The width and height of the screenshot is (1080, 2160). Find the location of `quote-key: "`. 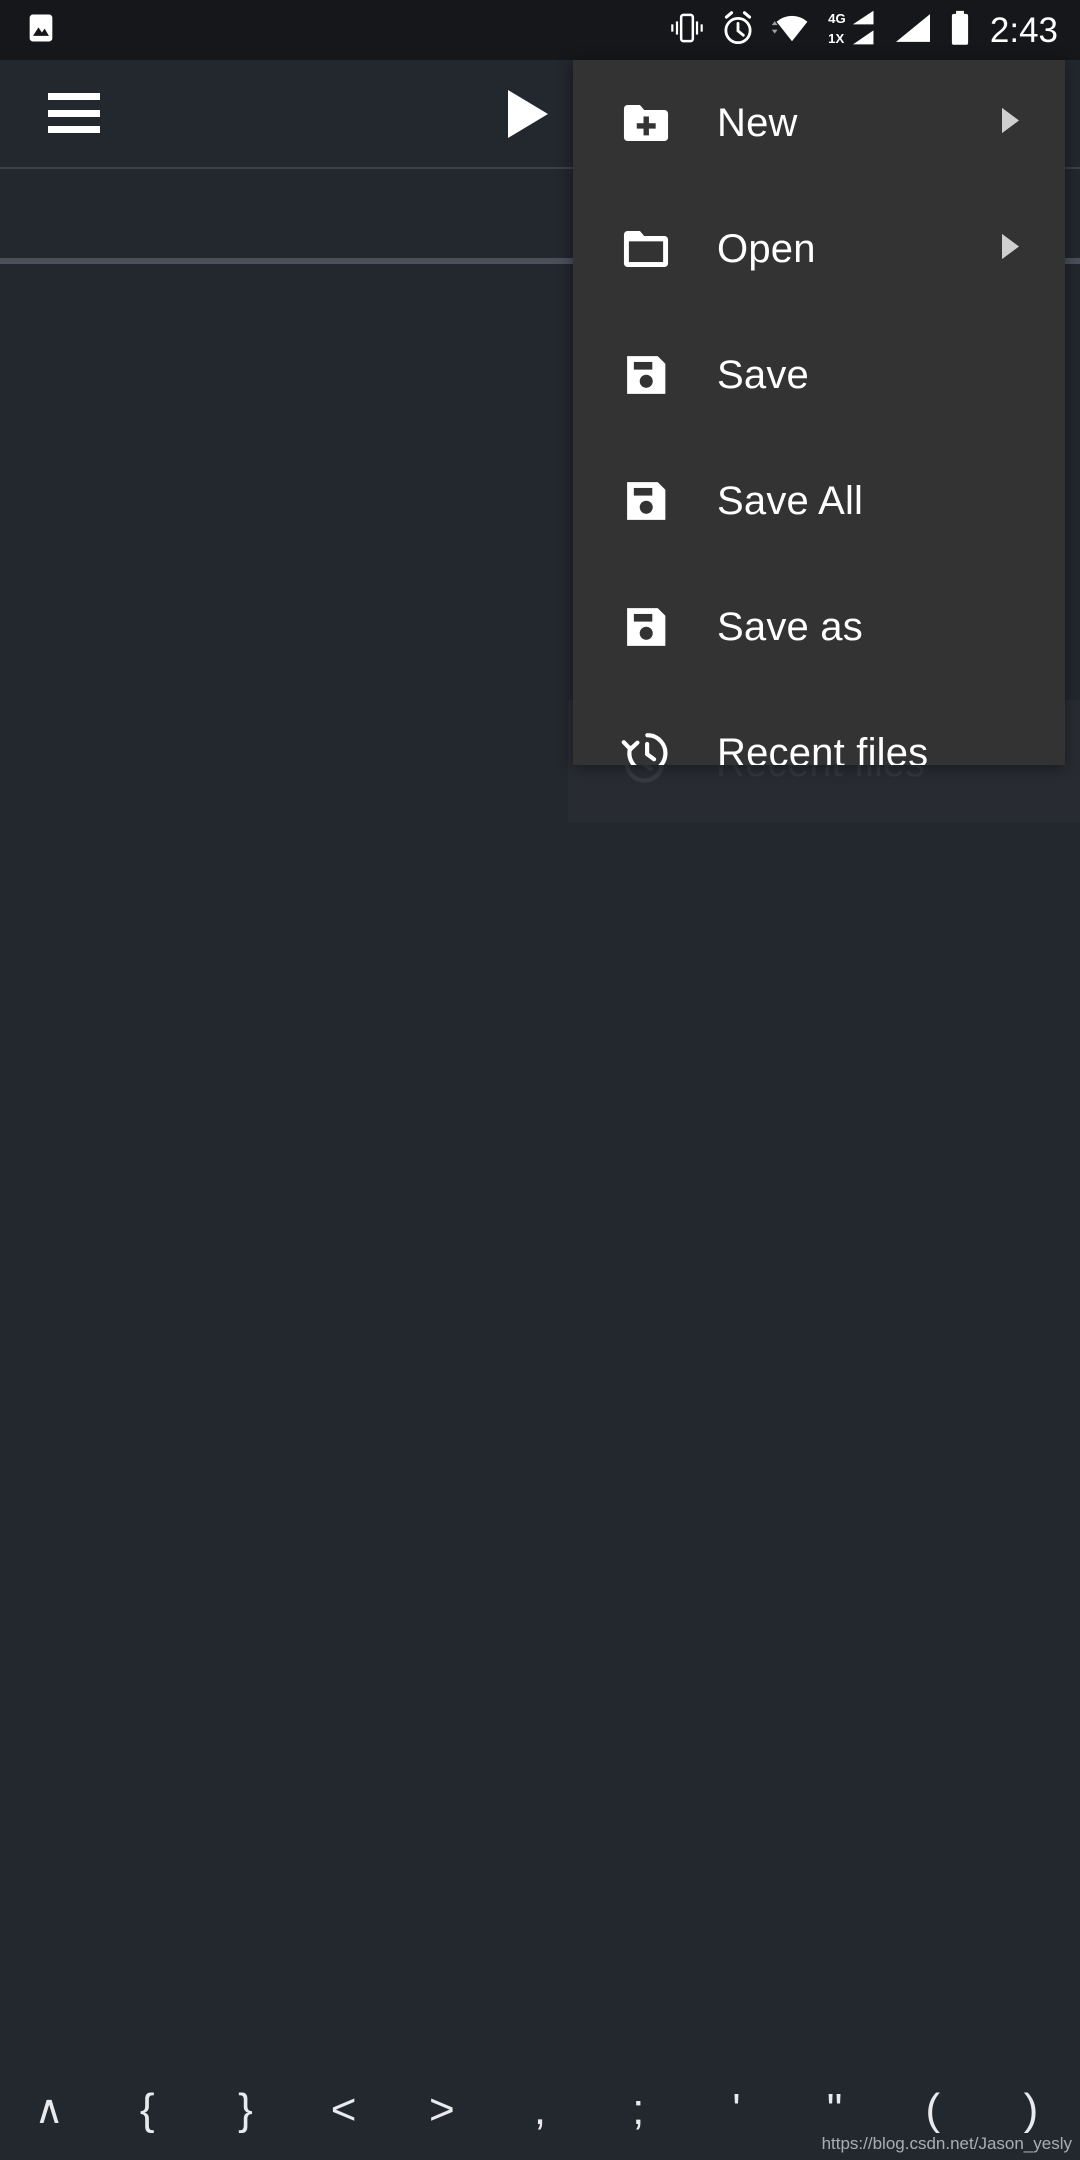

quote-key: " is located at coordinates (835, 2110).